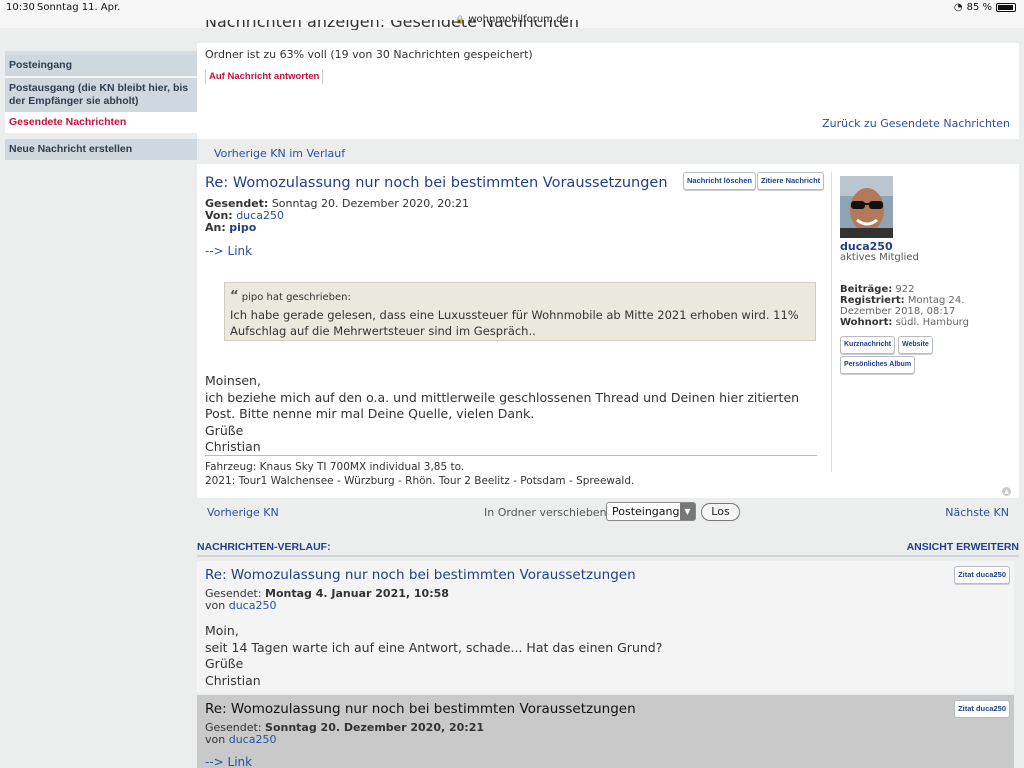 This screenshot has width=1024, height=768. I want to click on folder-select: Posteingang ▼, so click(651, 511).